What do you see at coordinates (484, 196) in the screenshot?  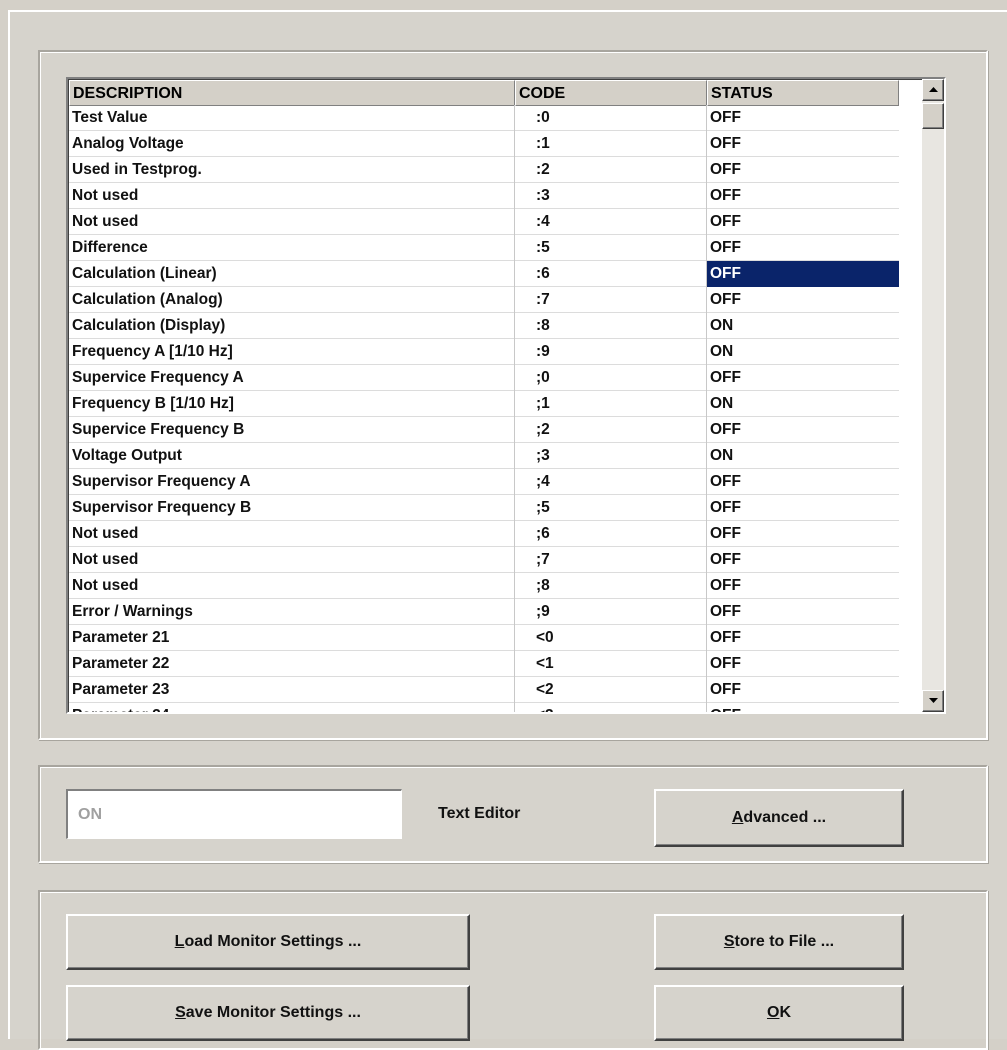 I see `list-row: Not used:3 OFF` at bounding box center [484, 196].